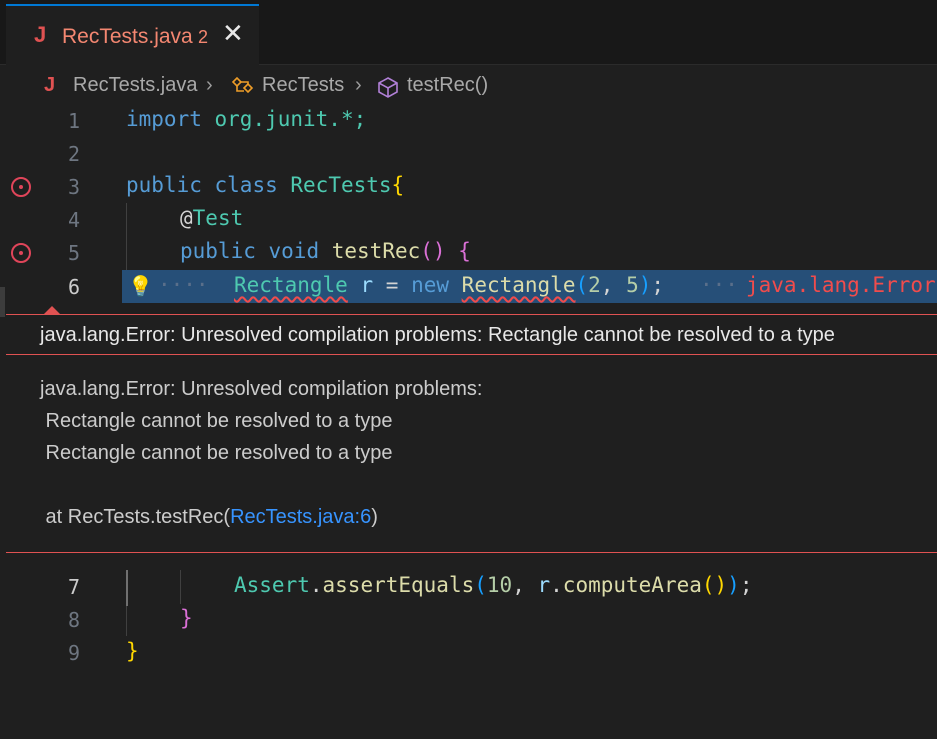 The image size is (937, 739). I want to click on constructor-error: Rectangle, so click(518, 285).